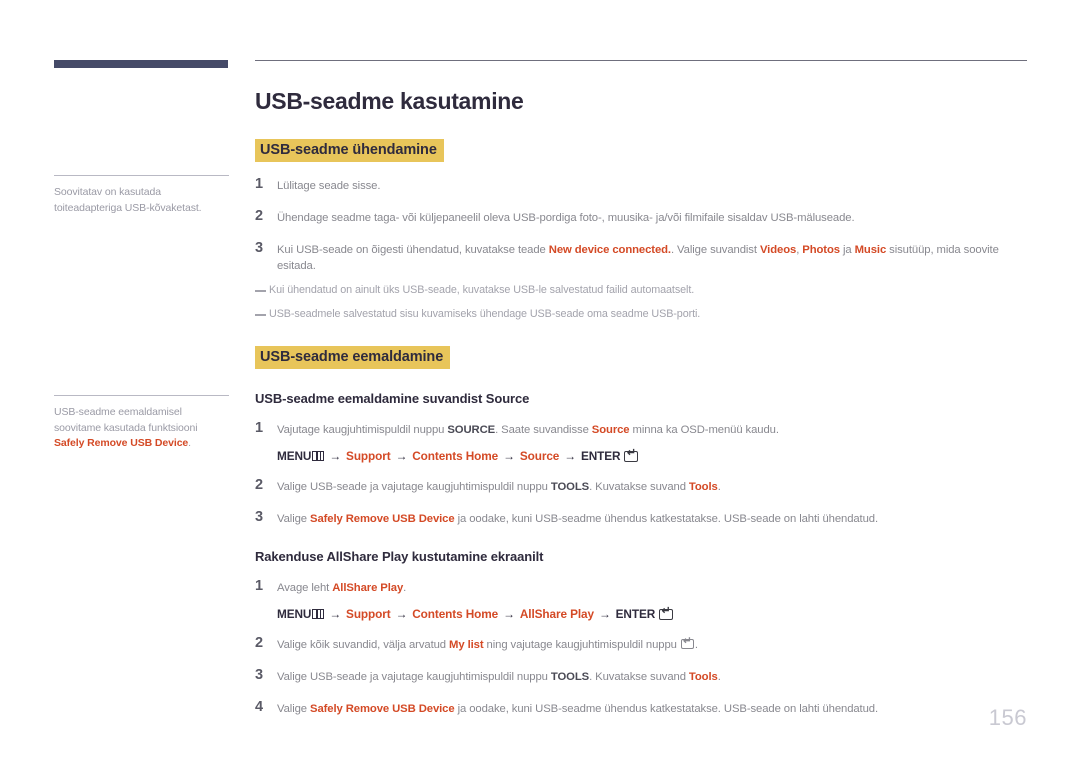 This screenshot has height=763, width=1080. What do you see at coordinates (259, 707) in the screenshot?
I see `step-number: 4` at bounding box center [259, 707].